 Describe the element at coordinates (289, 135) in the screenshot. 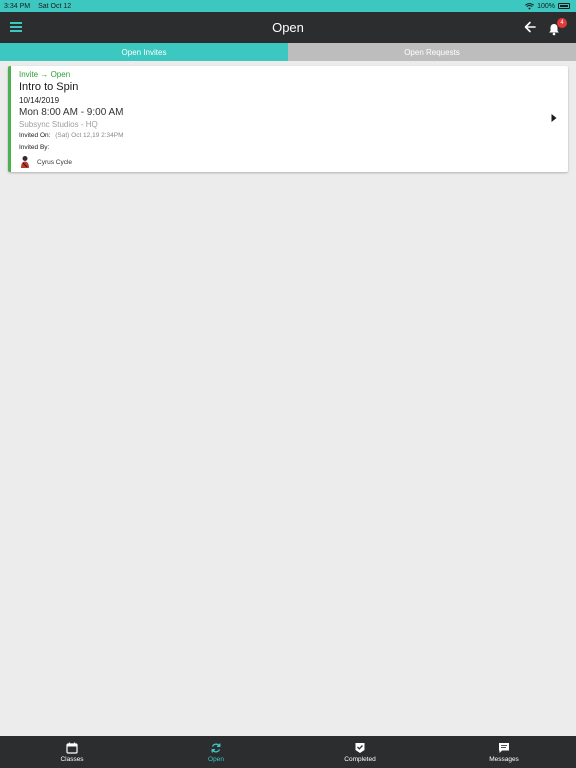

I see `invited-on-row: Invited On: (Sat) Oct 12,19 2:34PM` at that location.